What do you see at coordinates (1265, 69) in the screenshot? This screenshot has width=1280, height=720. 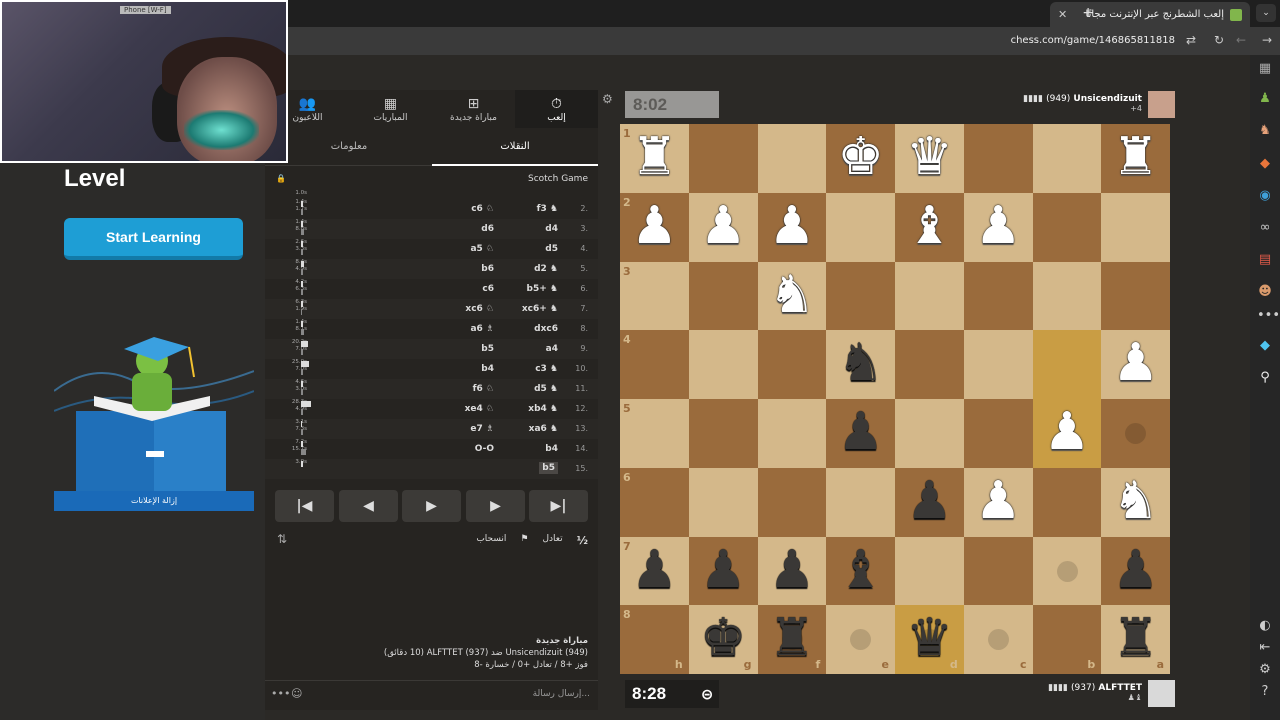 I see `apps-grid-icon: ▦` at bounding box center [1265, 69].